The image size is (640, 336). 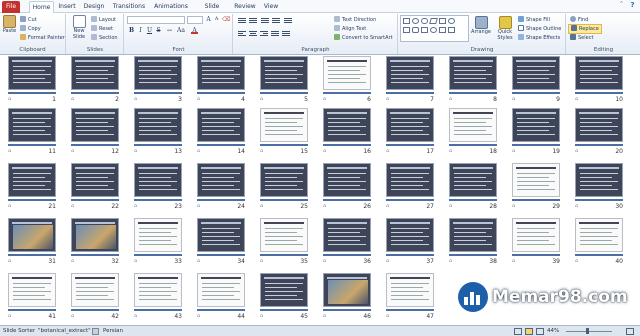 I want to click on font-size-field, so click(x=195, y=20).